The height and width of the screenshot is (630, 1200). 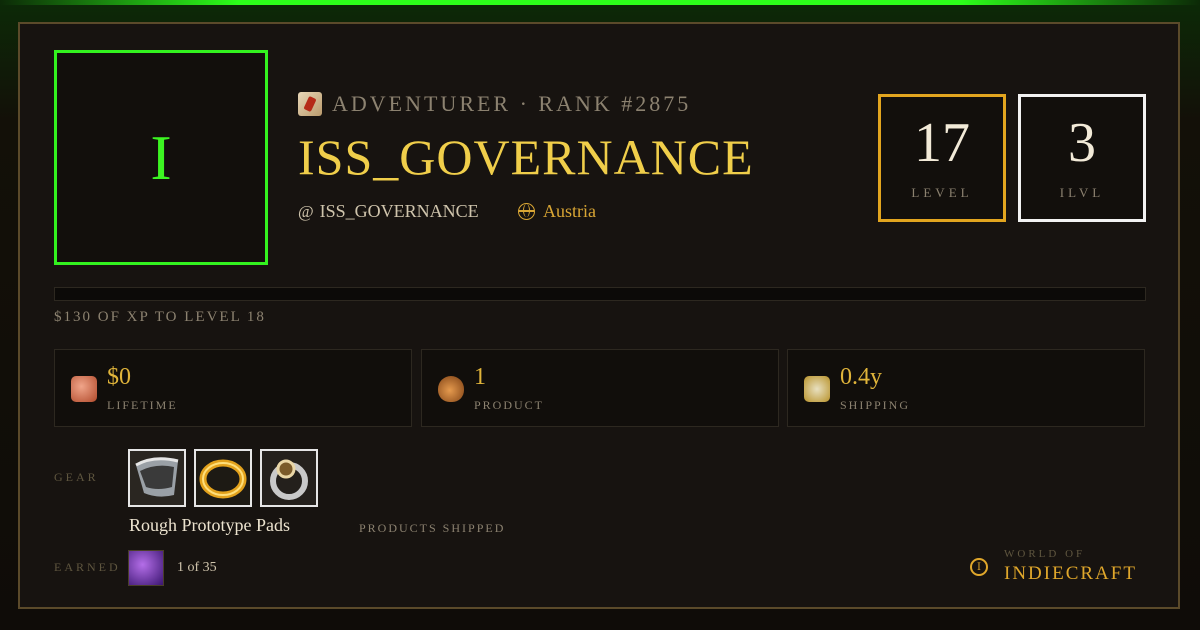 What do you see at coordinates (817, 389) in the screenshot?
I see `compass-icon` at bounding box center [817, 389].